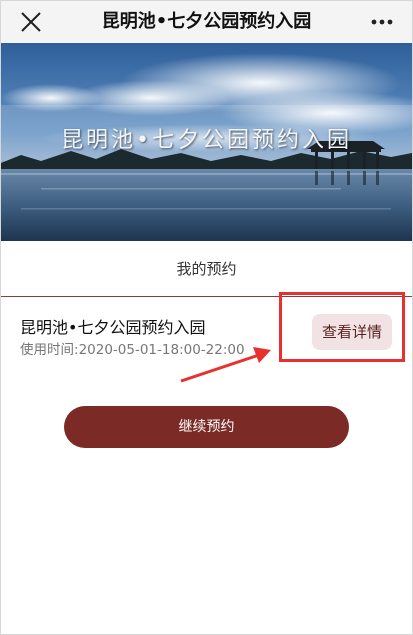  I want to click on more-button, so click(382, 22).